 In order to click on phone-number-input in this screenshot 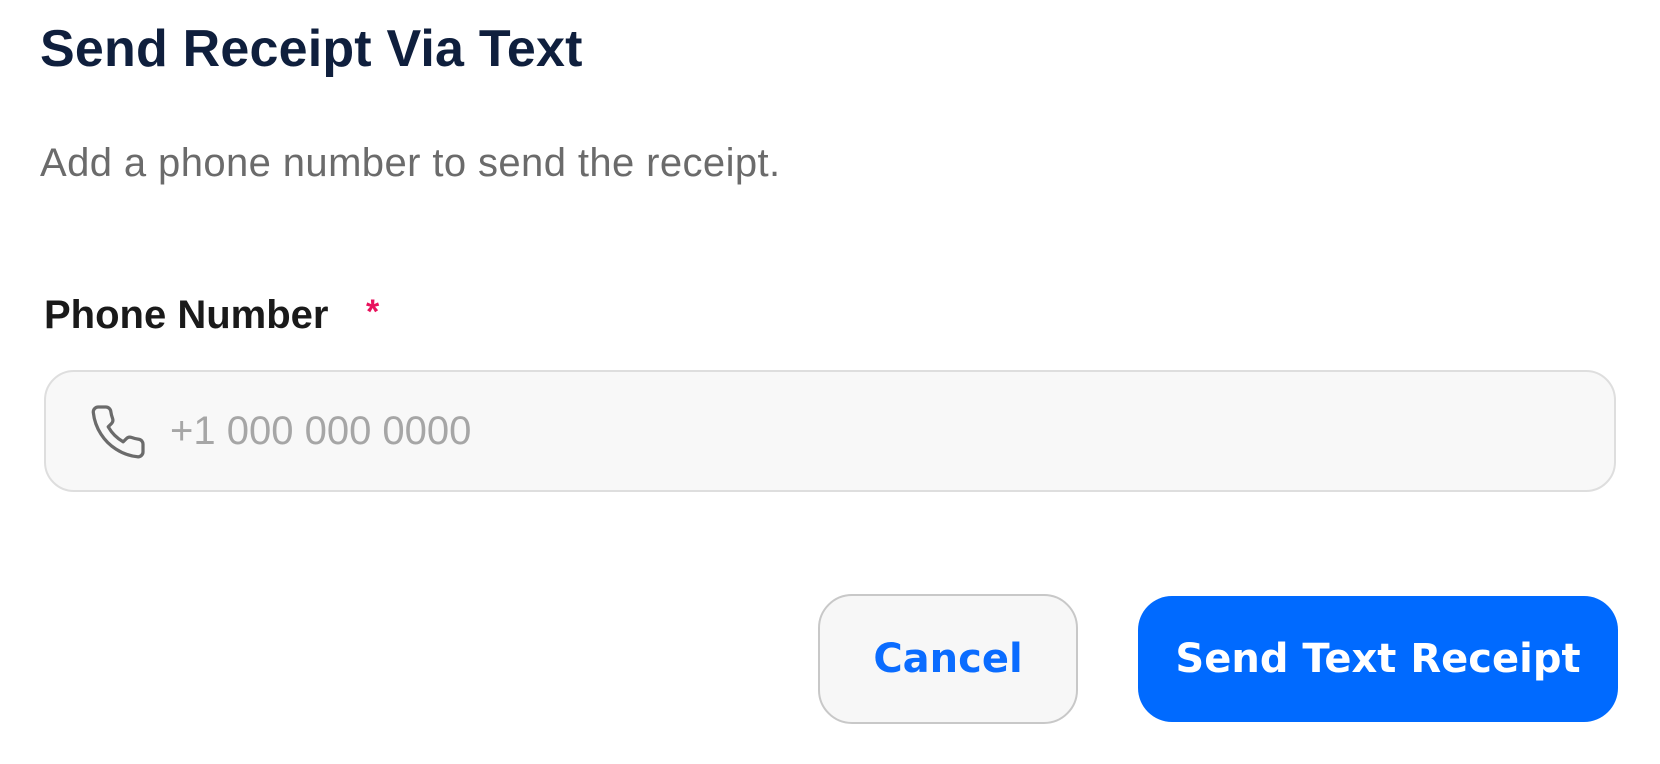, I will do `click(870, 431)`.